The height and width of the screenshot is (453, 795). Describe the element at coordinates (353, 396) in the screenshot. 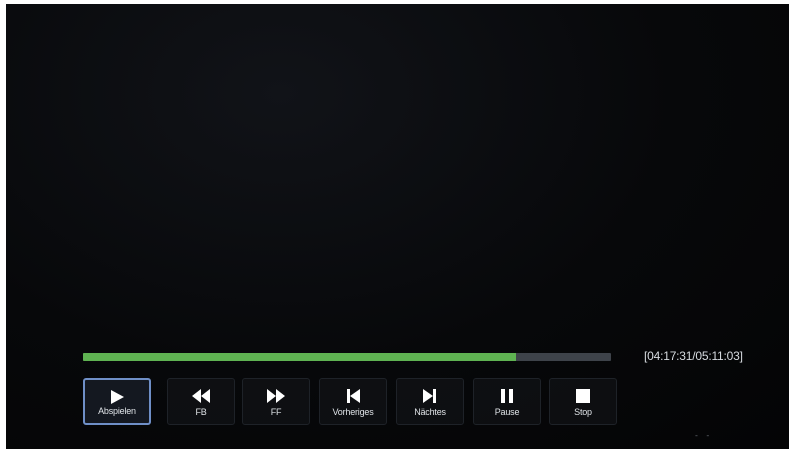

I see `skip-previous-icon` at that location.